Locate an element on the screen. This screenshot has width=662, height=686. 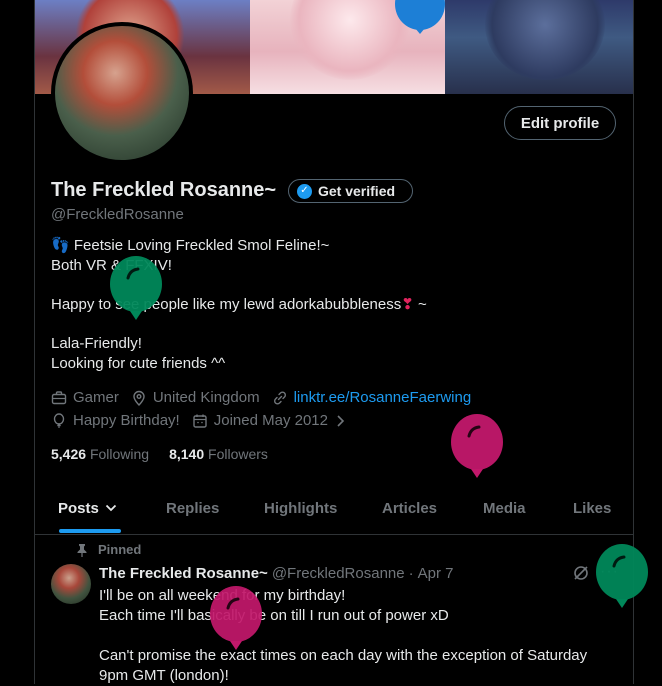
joined-text: Joined May 2012 is located at coordinates (270, 420).